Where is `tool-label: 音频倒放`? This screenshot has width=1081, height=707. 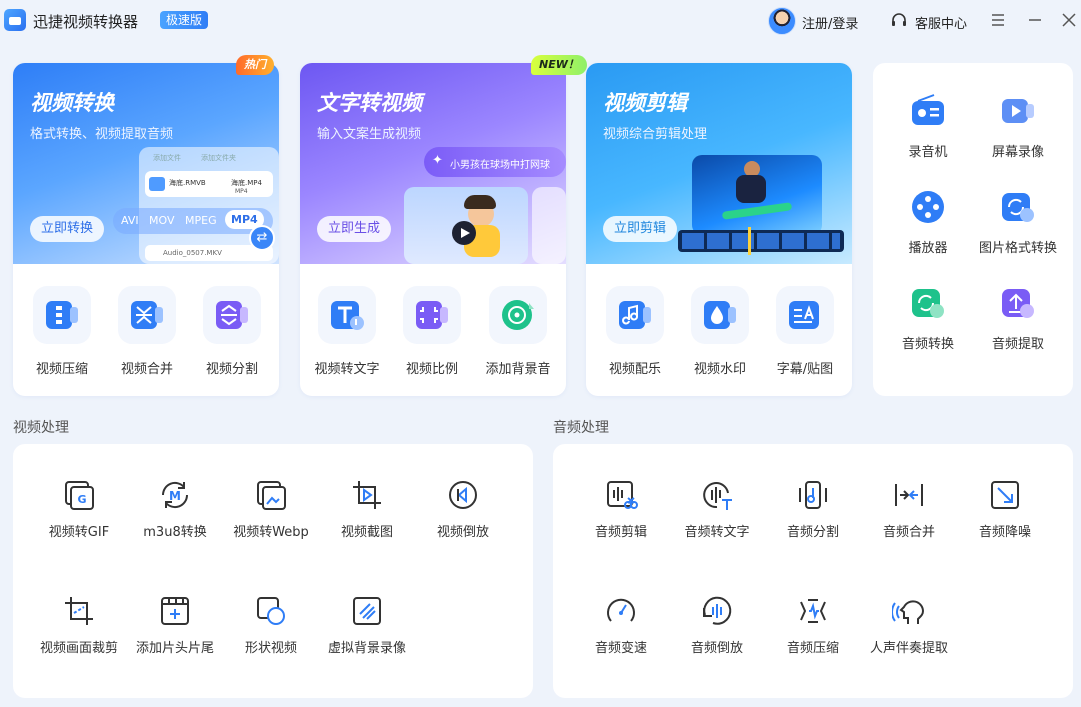
tool-label: 音频倒放 is located at coordinates (716, 648).